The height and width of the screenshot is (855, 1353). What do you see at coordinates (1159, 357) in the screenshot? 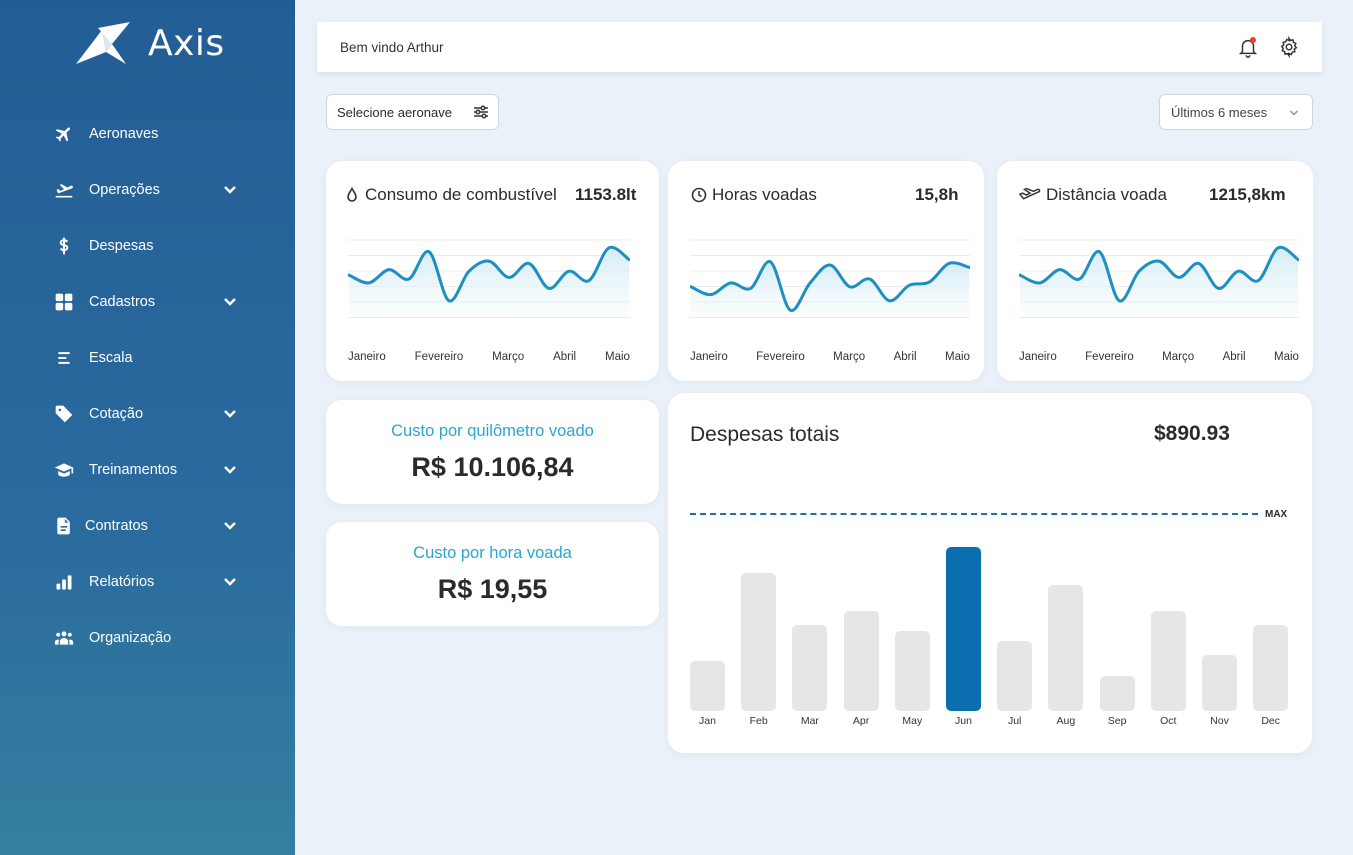
I see `distance-month-labels: Janeiro Fevereiro Março Abril Maio` at bounding box center [1159, 357].